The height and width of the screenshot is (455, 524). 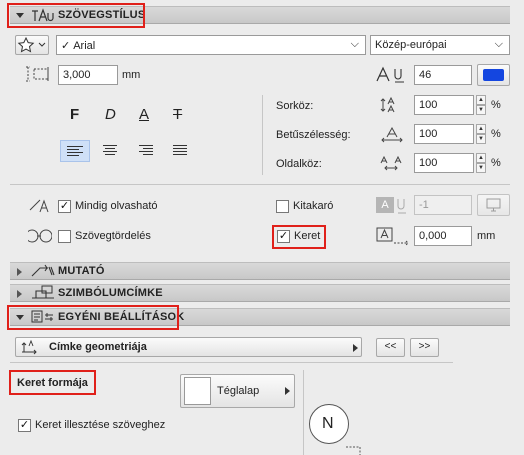 I want to click on pen-icon, so click(x=390, y=74).